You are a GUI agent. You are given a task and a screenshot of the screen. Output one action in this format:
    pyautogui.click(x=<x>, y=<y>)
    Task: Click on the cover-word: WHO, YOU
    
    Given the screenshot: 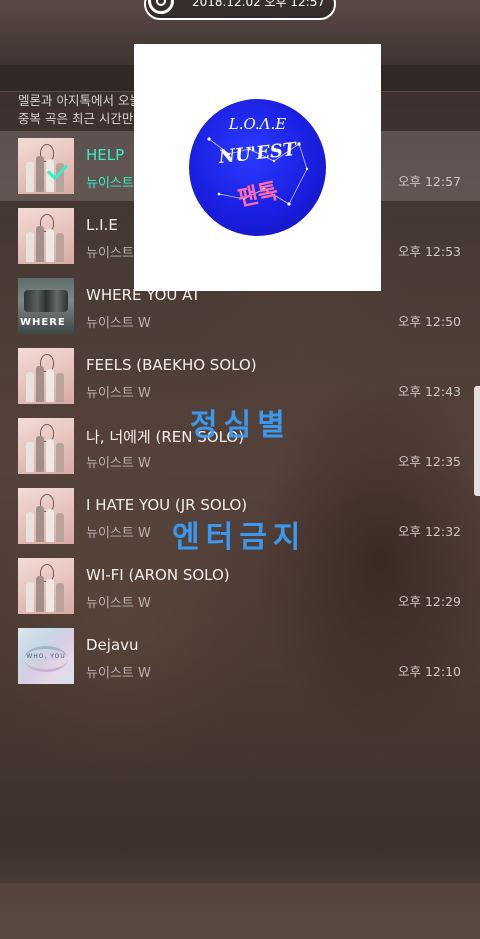 What is the action you would take?
    pyautogui.click(x=46, y=656)
    